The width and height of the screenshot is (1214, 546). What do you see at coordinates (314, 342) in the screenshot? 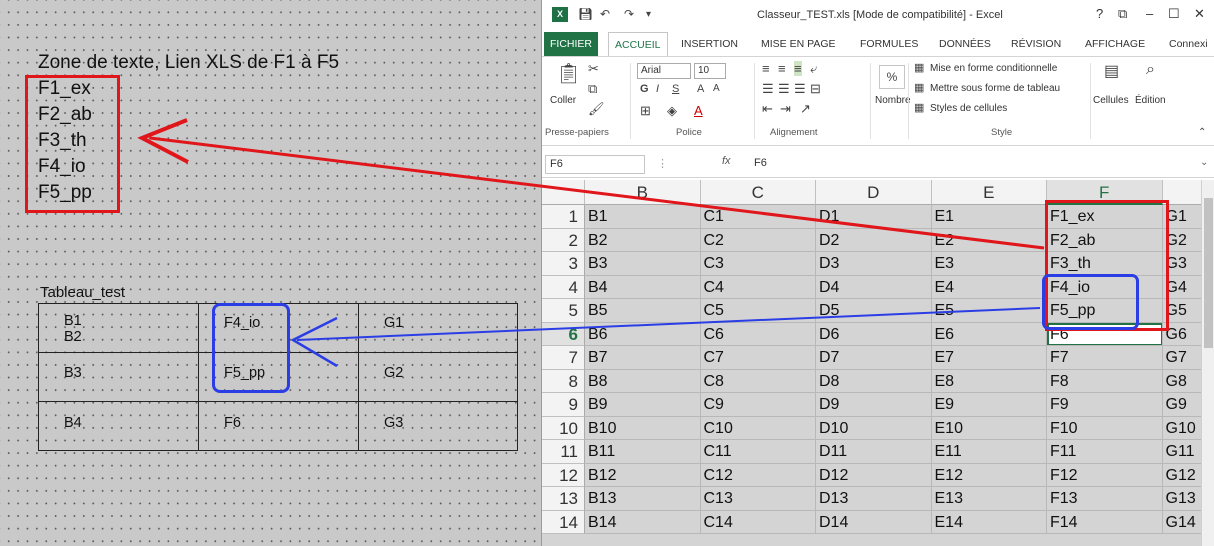
I see `blue-arrow-head` at bounding box center [314, 342].